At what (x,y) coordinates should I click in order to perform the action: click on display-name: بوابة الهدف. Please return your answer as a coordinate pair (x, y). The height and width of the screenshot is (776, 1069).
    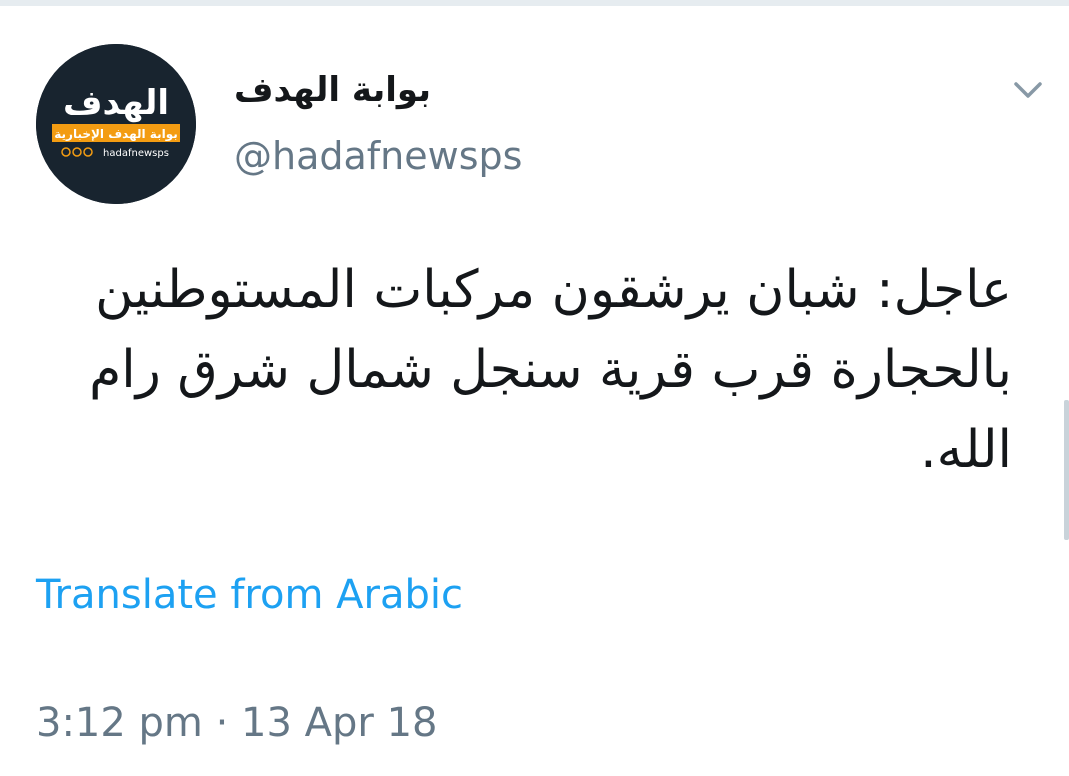
    Looking at the image, I should click on (332, 90).